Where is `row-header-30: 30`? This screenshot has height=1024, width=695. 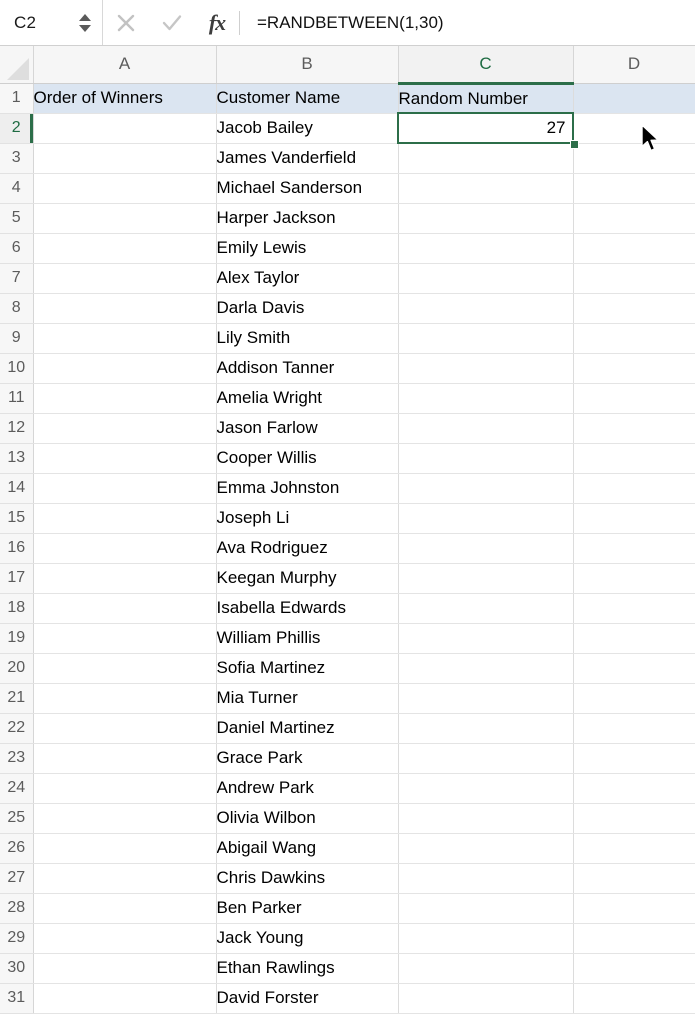 row-header-30: 30 is located at coordinates (17, 968).